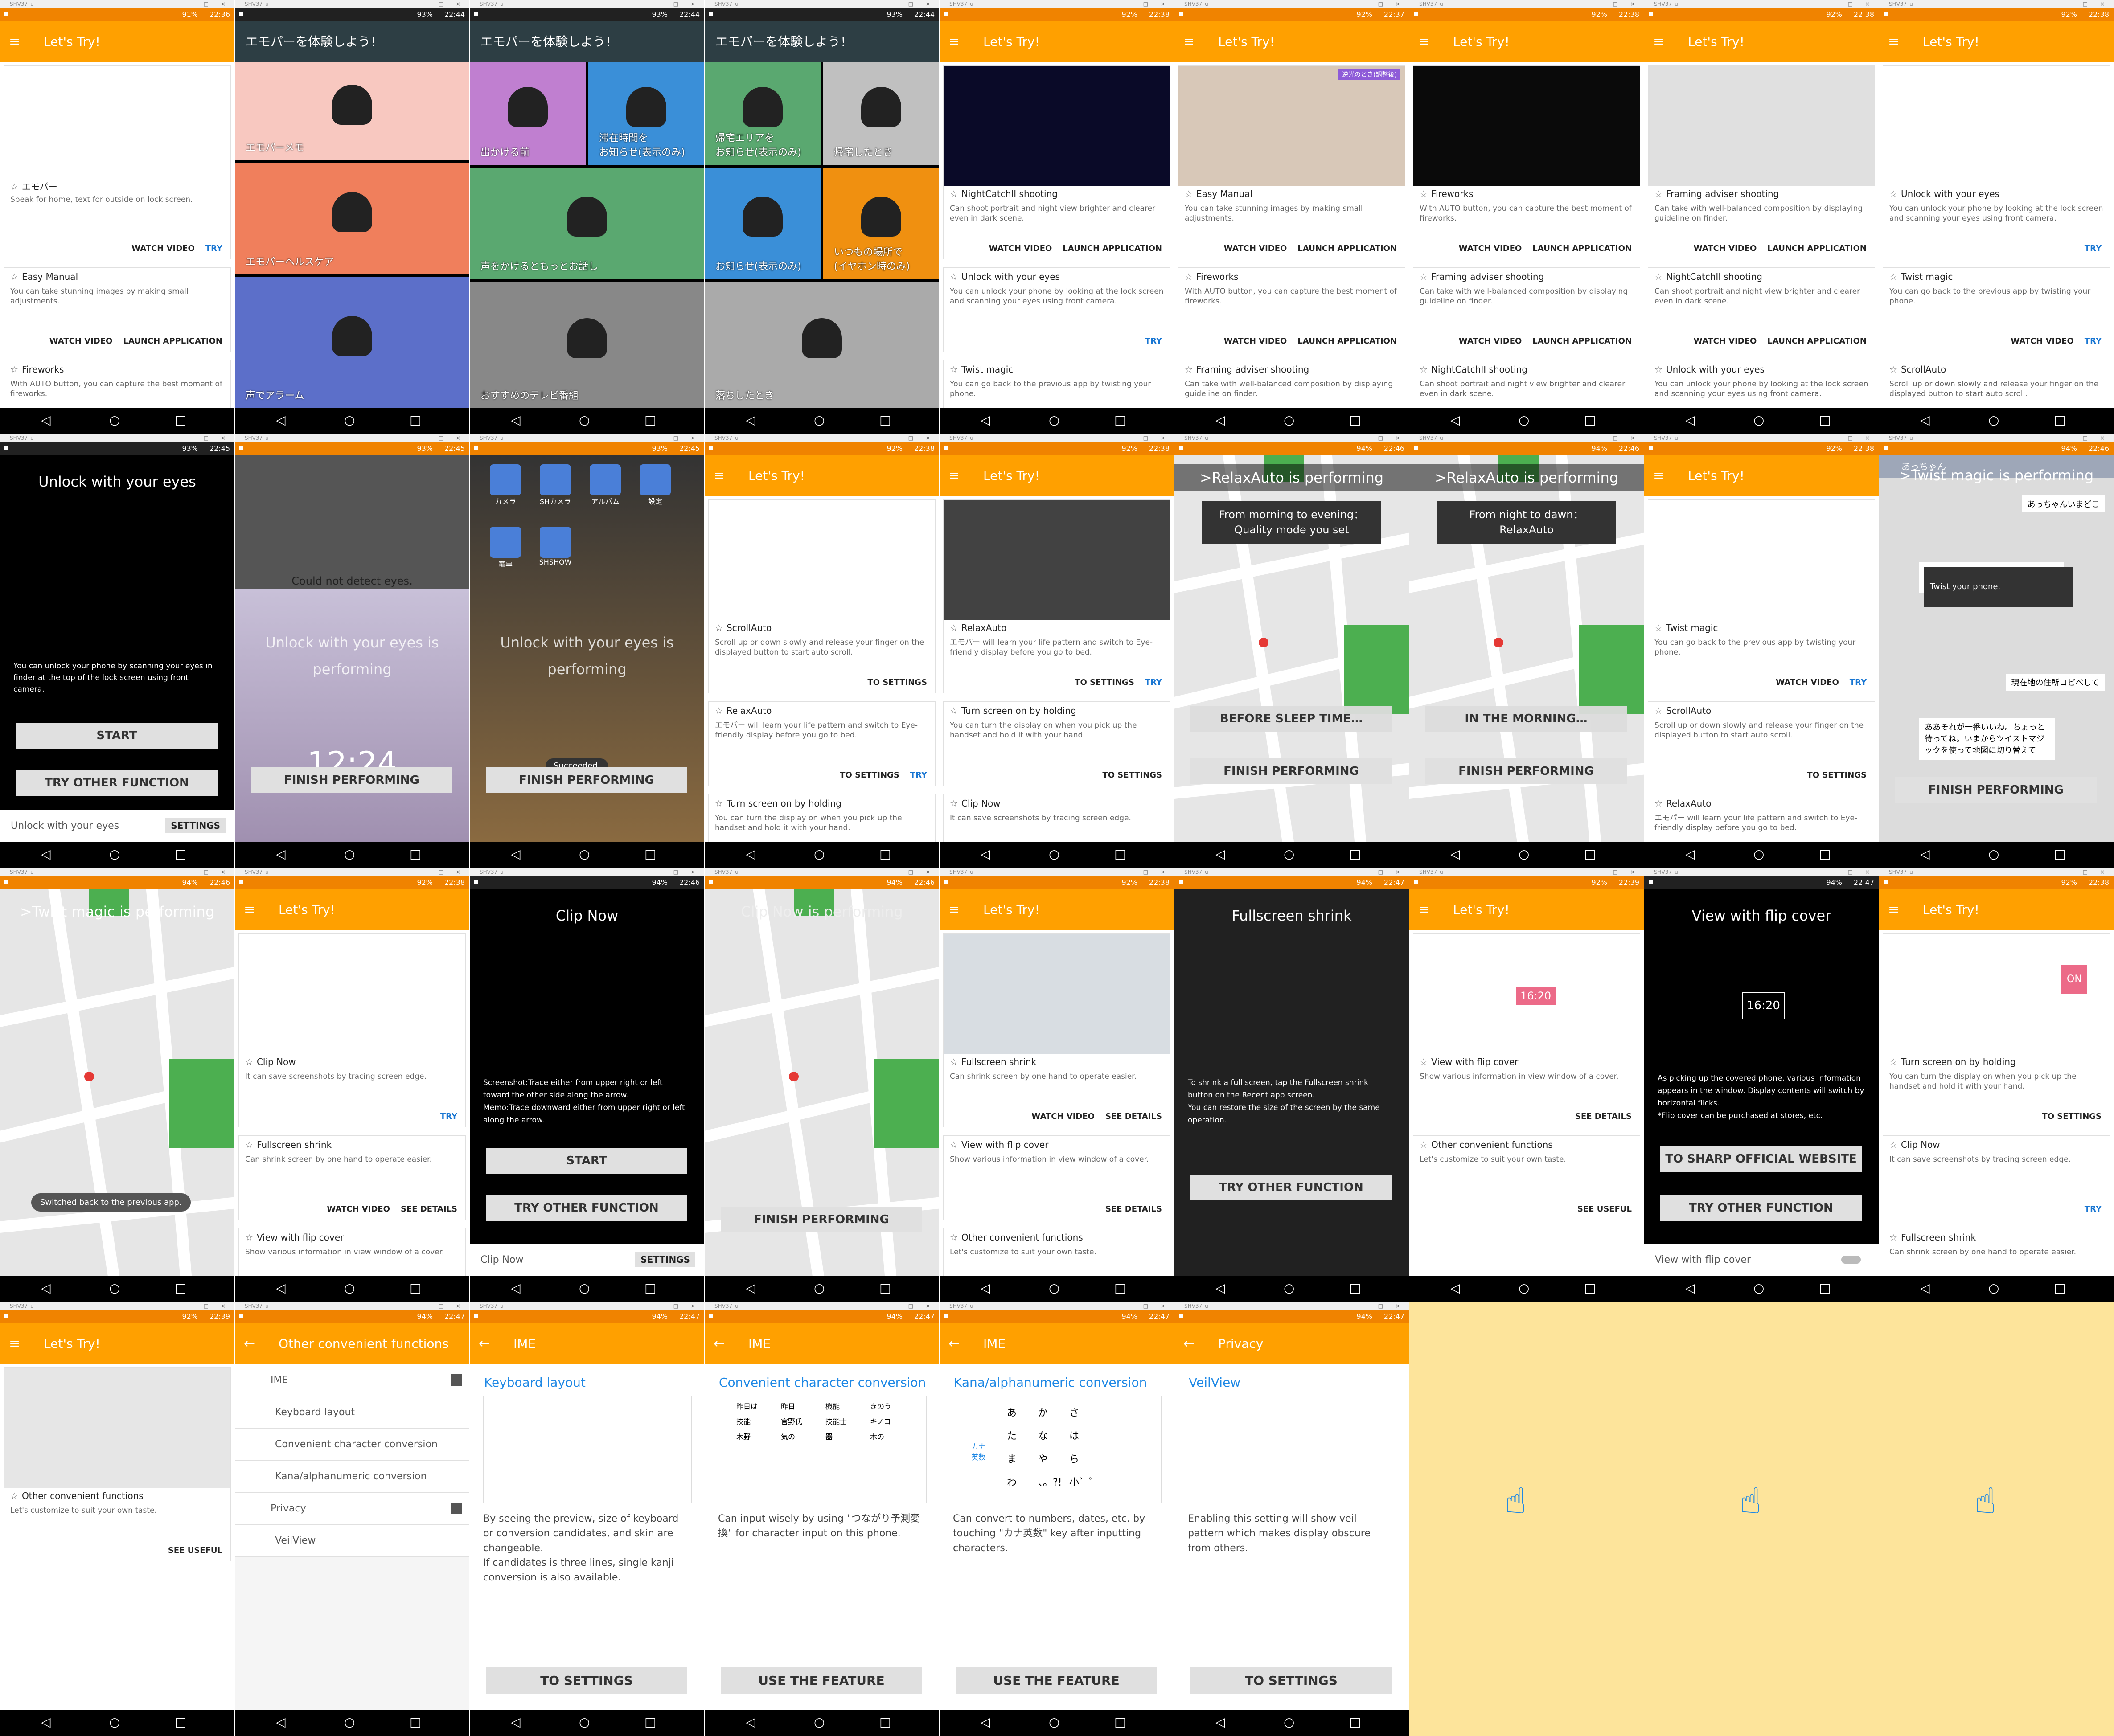  I want to click on emopa-scene-tile: 声をかけるともっとお話し, so click(587, 223).